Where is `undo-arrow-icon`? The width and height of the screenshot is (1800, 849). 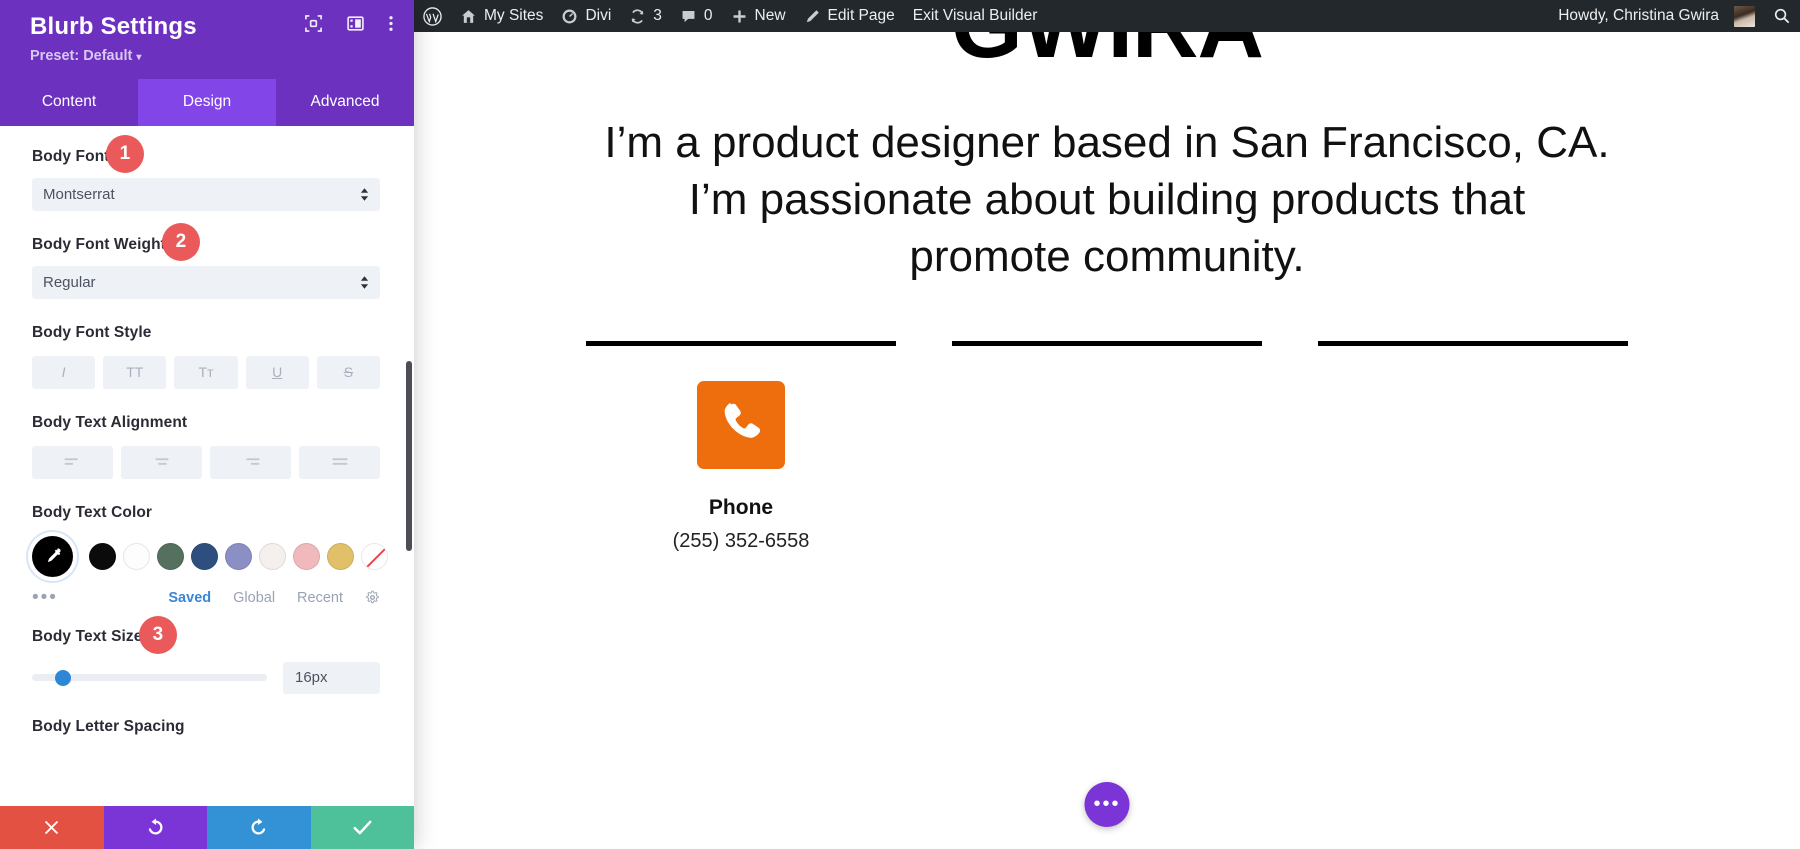
undo-arrow-icon is located at coordinates (155, 827).